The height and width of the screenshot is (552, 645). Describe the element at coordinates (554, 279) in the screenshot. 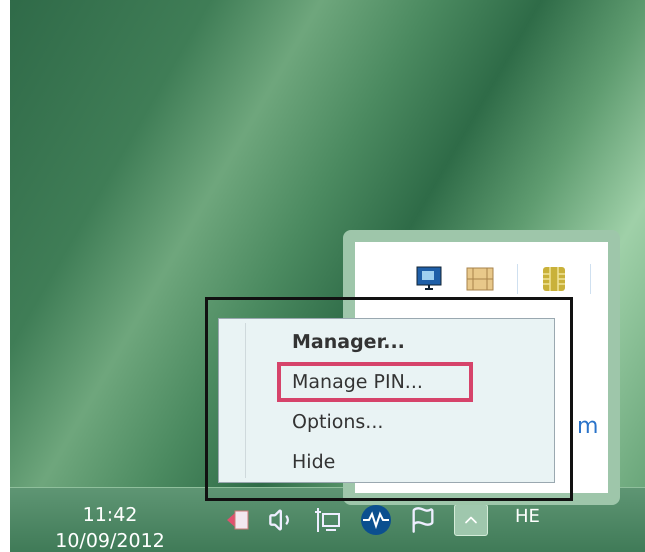

I see `chip-icon` at that location.